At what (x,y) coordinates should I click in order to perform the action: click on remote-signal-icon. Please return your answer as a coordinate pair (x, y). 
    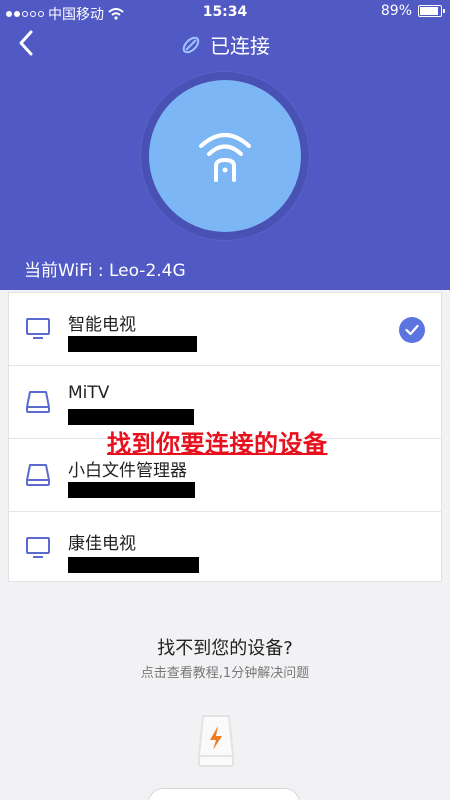
    Looking at the image, I should click on (225, 157).